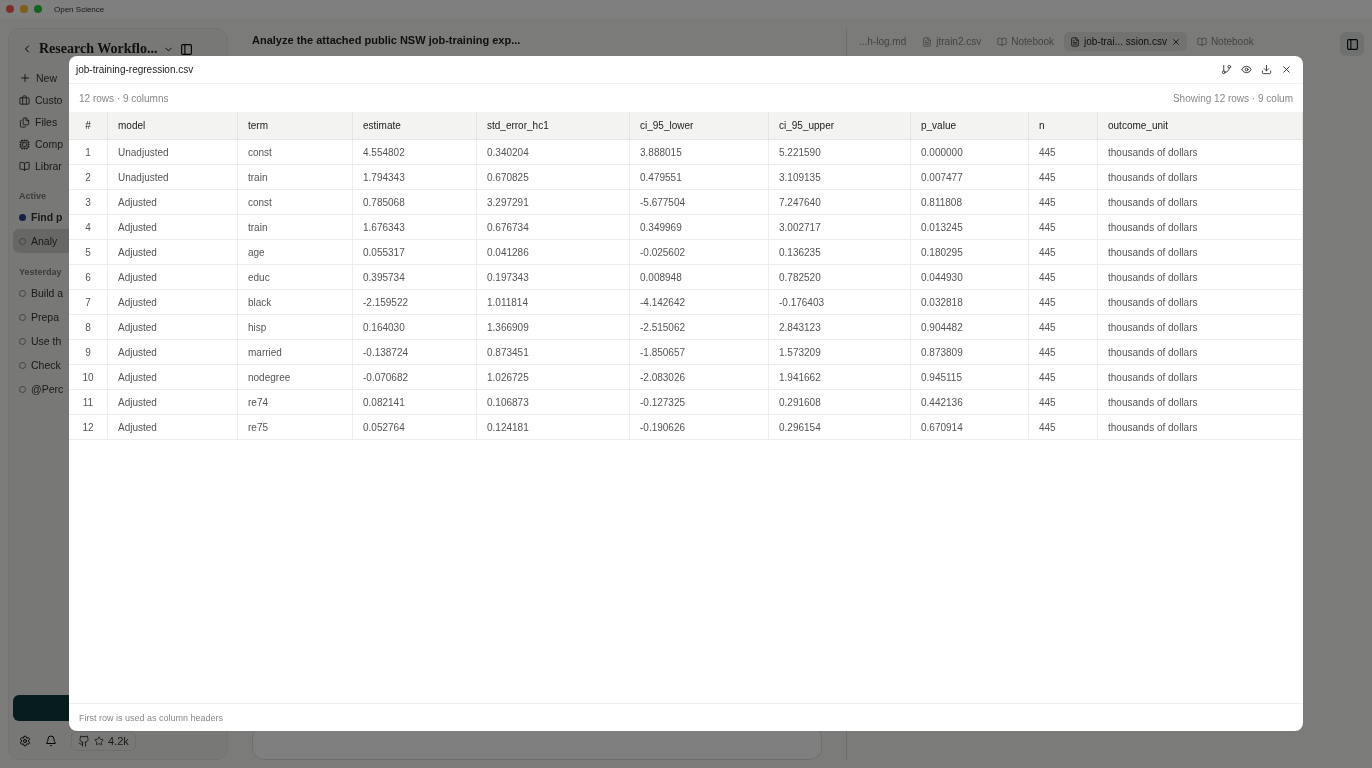 The height and width of the screenshot is (768, 1372). Describe the element at coordinates (295, 427) in the screenshot. I see `table-cell: re75` at that location.